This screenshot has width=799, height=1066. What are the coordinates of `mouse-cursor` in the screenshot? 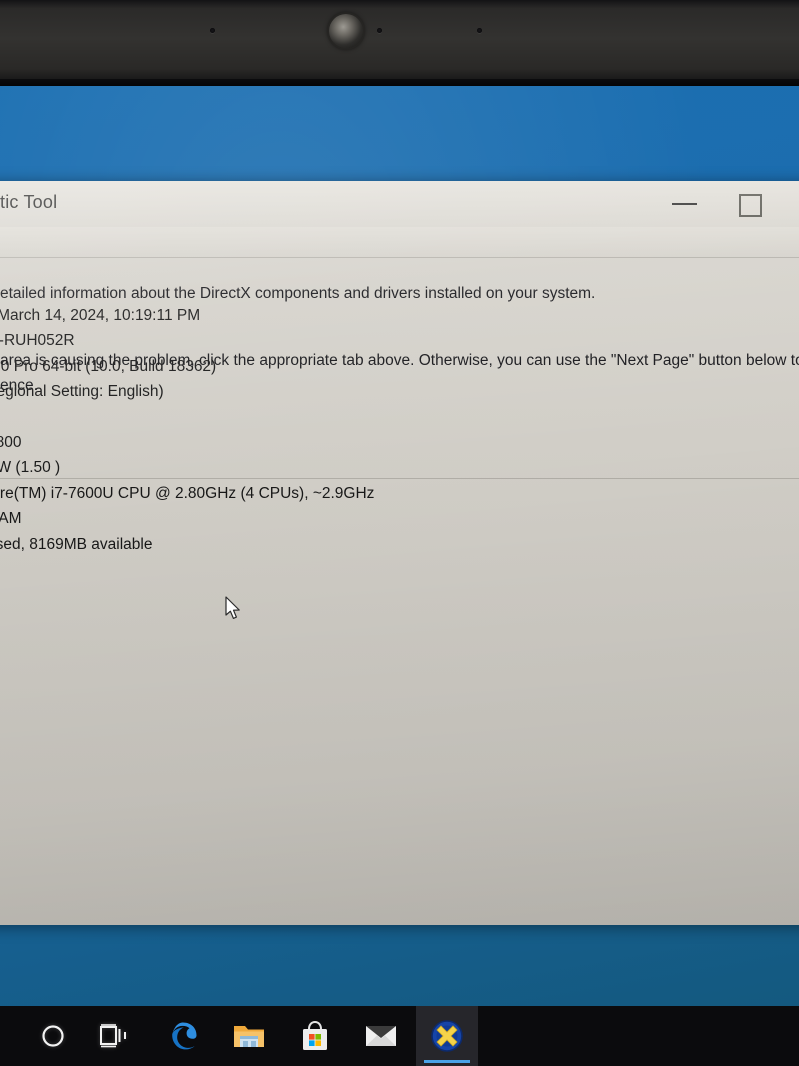 It's located at (232, 607).